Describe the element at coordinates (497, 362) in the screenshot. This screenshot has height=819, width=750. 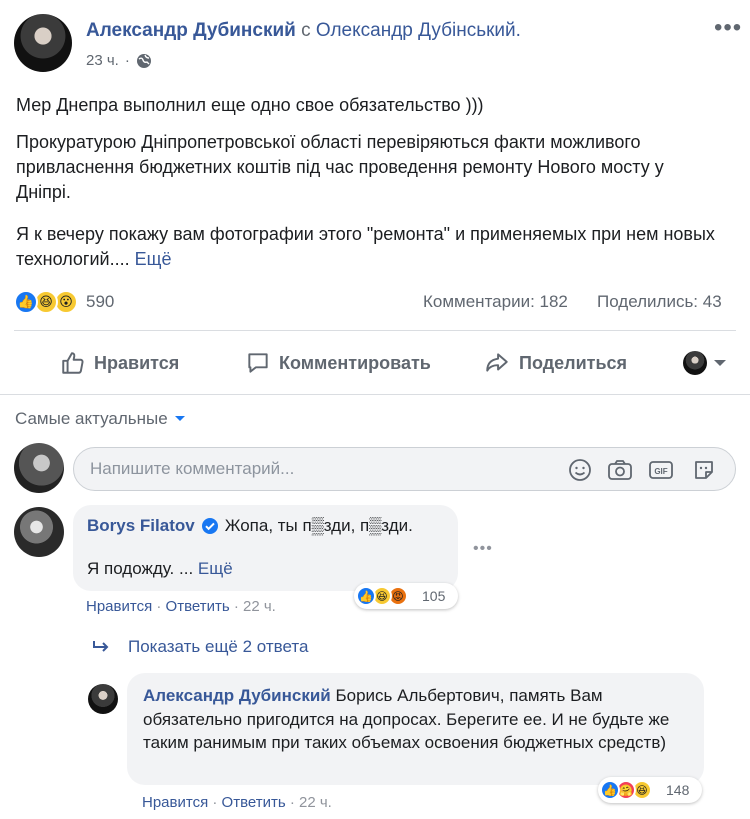
I see `share-icon` at that location.